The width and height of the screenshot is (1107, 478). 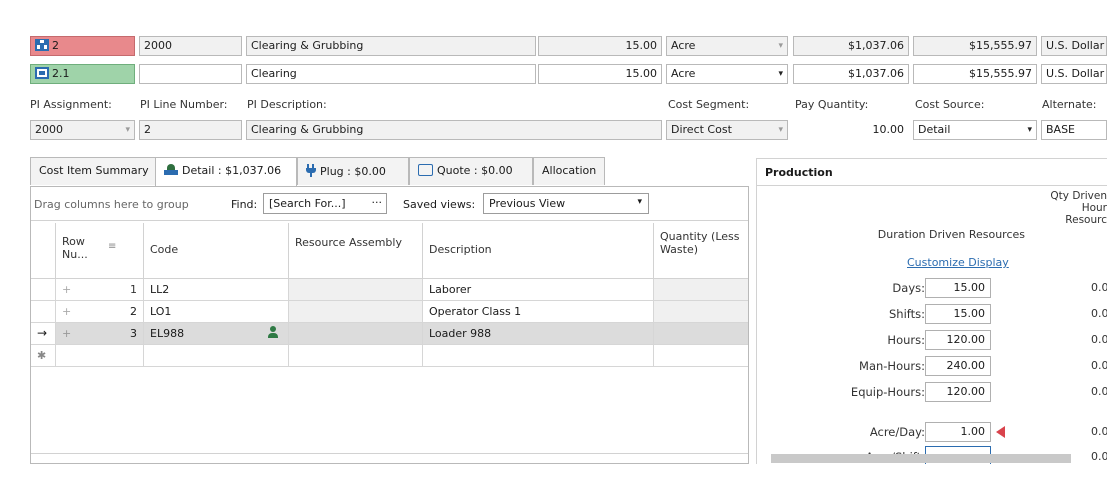 I want to click on days-field: 15.00, so click(x=958, y=288).